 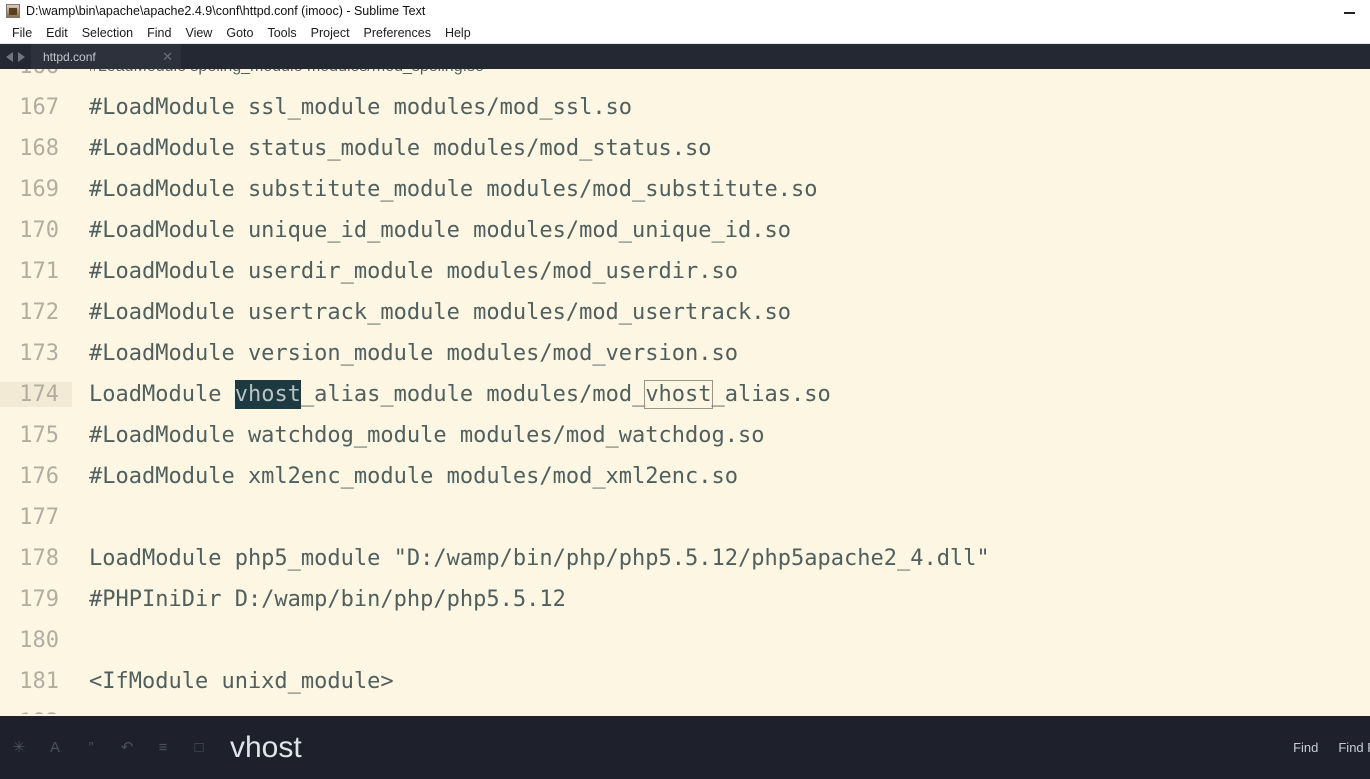 I want to click on find-bar: ✳ A ” ↶ ≡ □ Find Find Prev, so click(x=685, y=747).